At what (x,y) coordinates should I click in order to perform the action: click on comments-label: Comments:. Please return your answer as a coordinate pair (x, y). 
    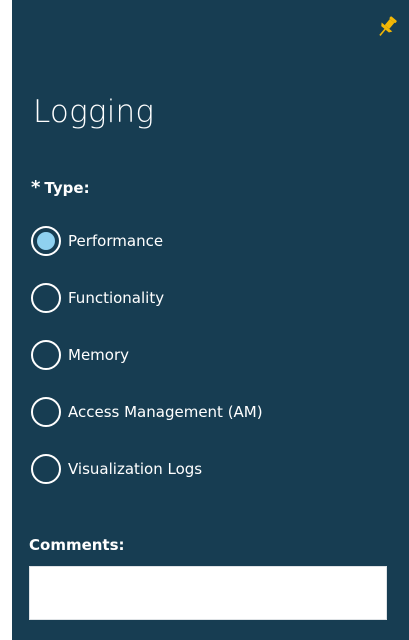
    Looking at the image, I should click on (77, 545).